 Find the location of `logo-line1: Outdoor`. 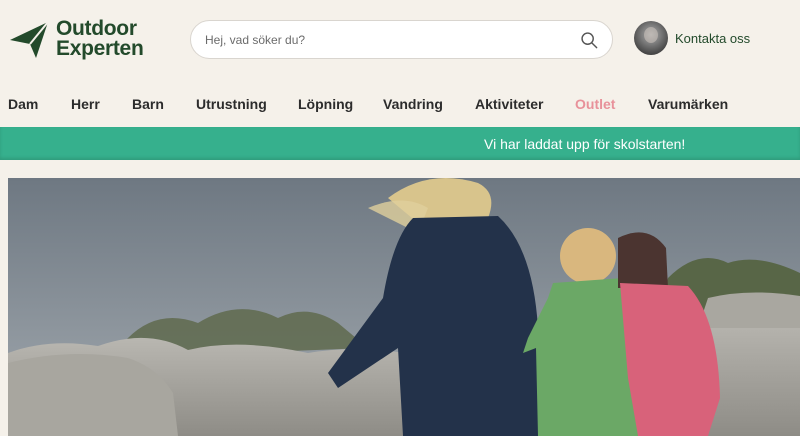

logo-line1: Outdoor is located at coordinates (96, 28).